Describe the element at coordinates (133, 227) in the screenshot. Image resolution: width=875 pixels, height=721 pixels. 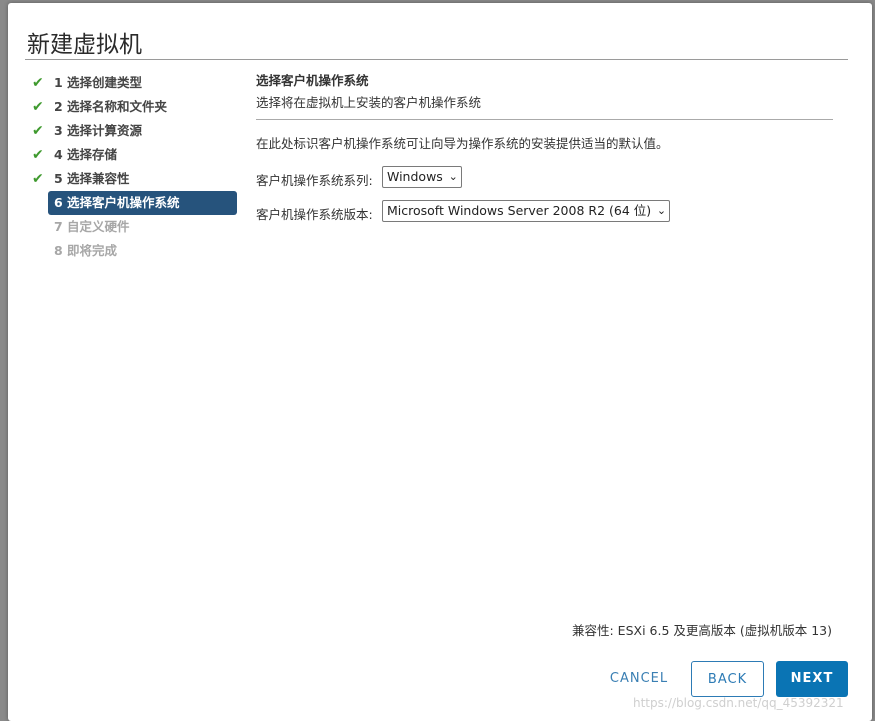
I see `step-7: 7 自定义硬件` at that location.